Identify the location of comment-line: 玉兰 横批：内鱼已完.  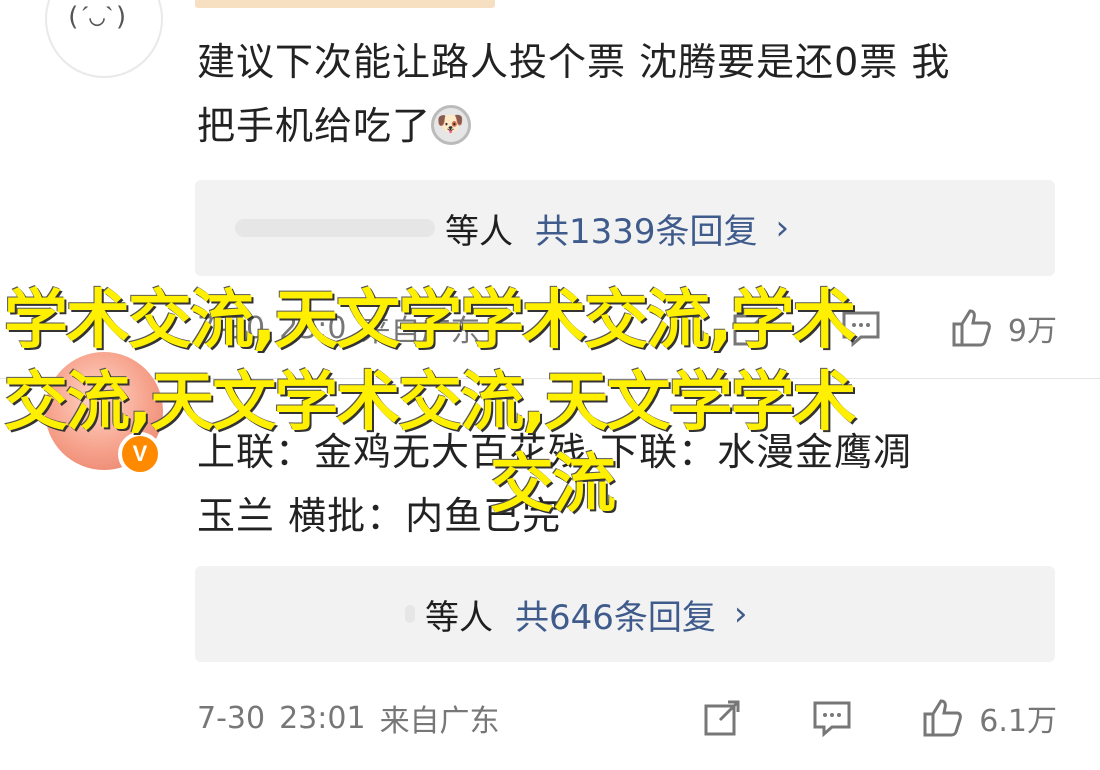
(379, 516).